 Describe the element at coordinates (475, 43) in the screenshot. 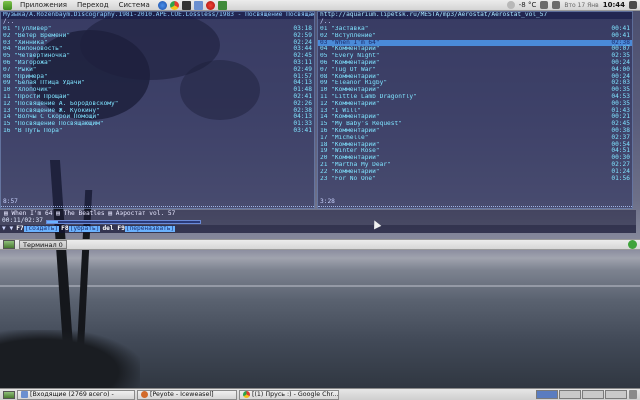

I see `track-row: 03 "When I'm 64" 02:38` at that location.